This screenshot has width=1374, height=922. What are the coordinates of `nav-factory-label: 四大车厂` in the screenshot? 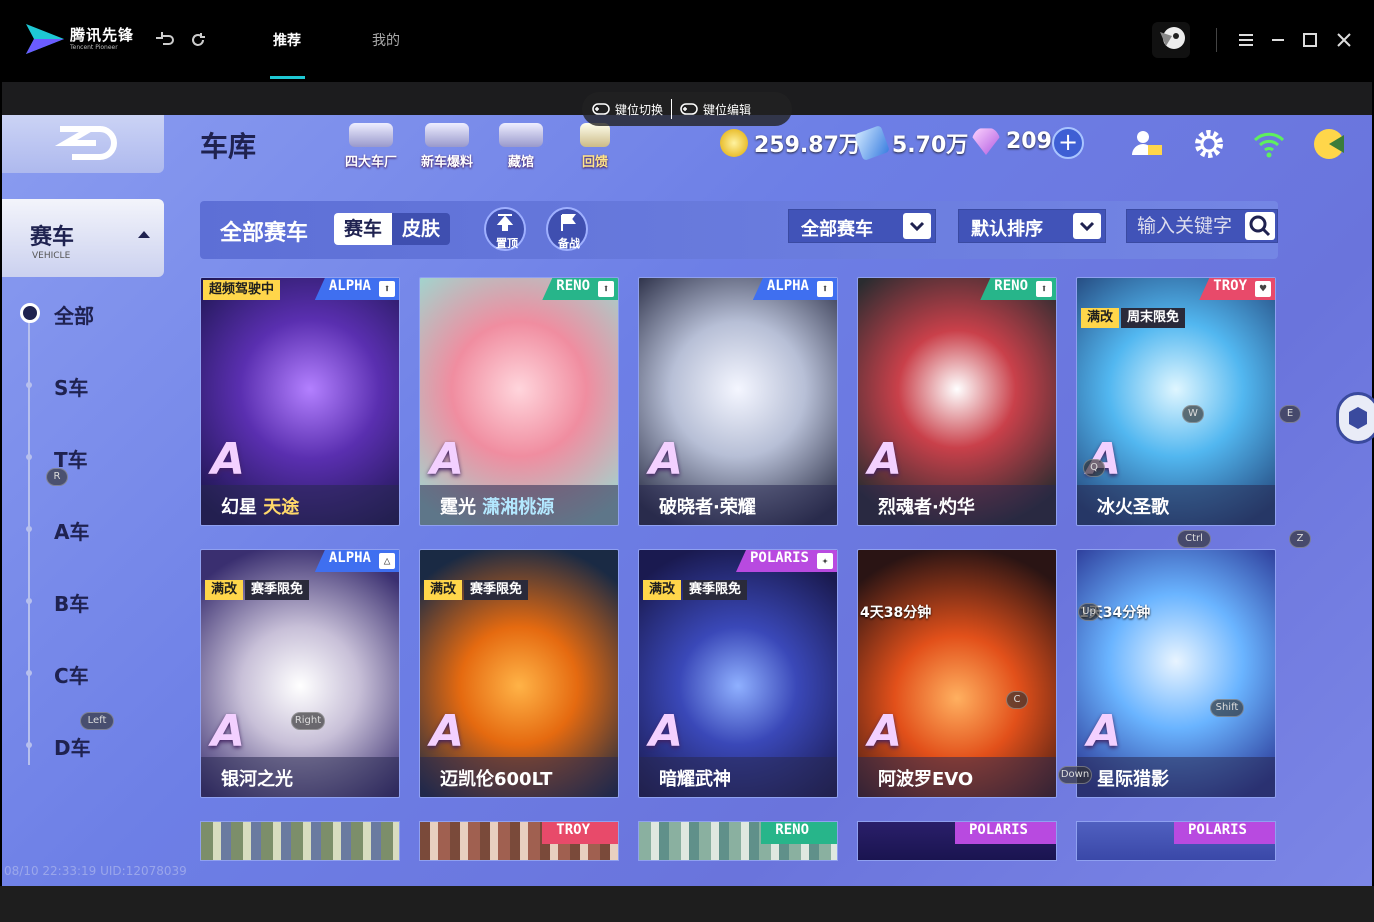 It's located at (370, 162).